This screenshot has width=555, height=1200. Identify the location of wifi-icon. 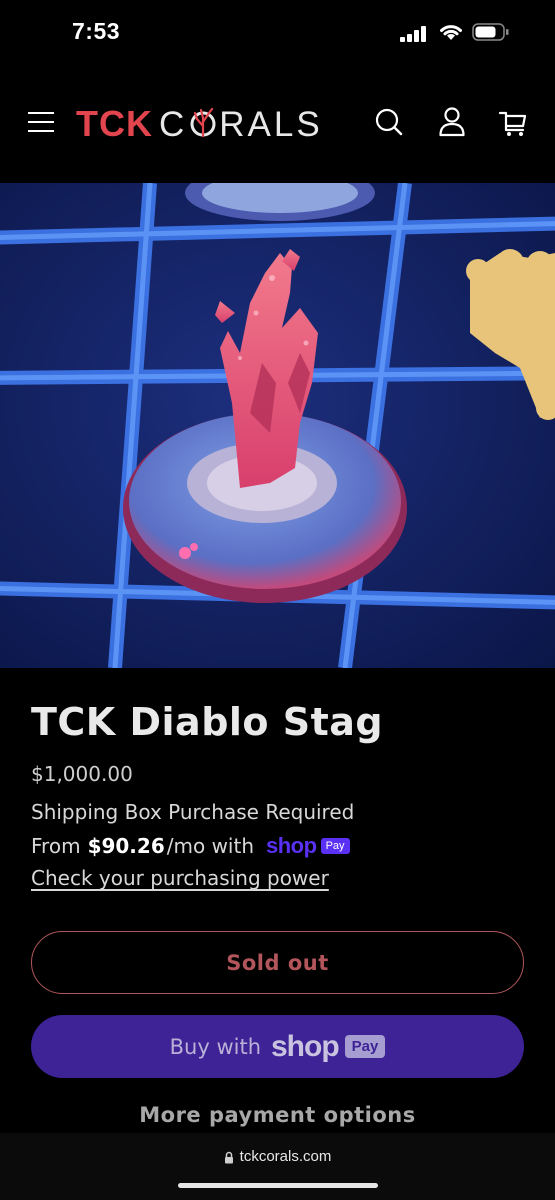
(451, 32).